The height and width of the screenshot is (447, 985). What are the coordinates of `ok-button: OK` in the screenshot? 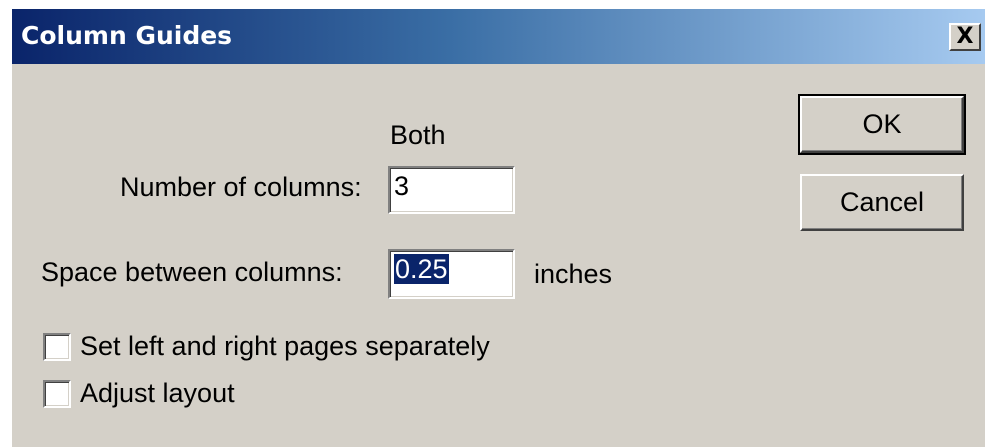 It's located at (882, 124).